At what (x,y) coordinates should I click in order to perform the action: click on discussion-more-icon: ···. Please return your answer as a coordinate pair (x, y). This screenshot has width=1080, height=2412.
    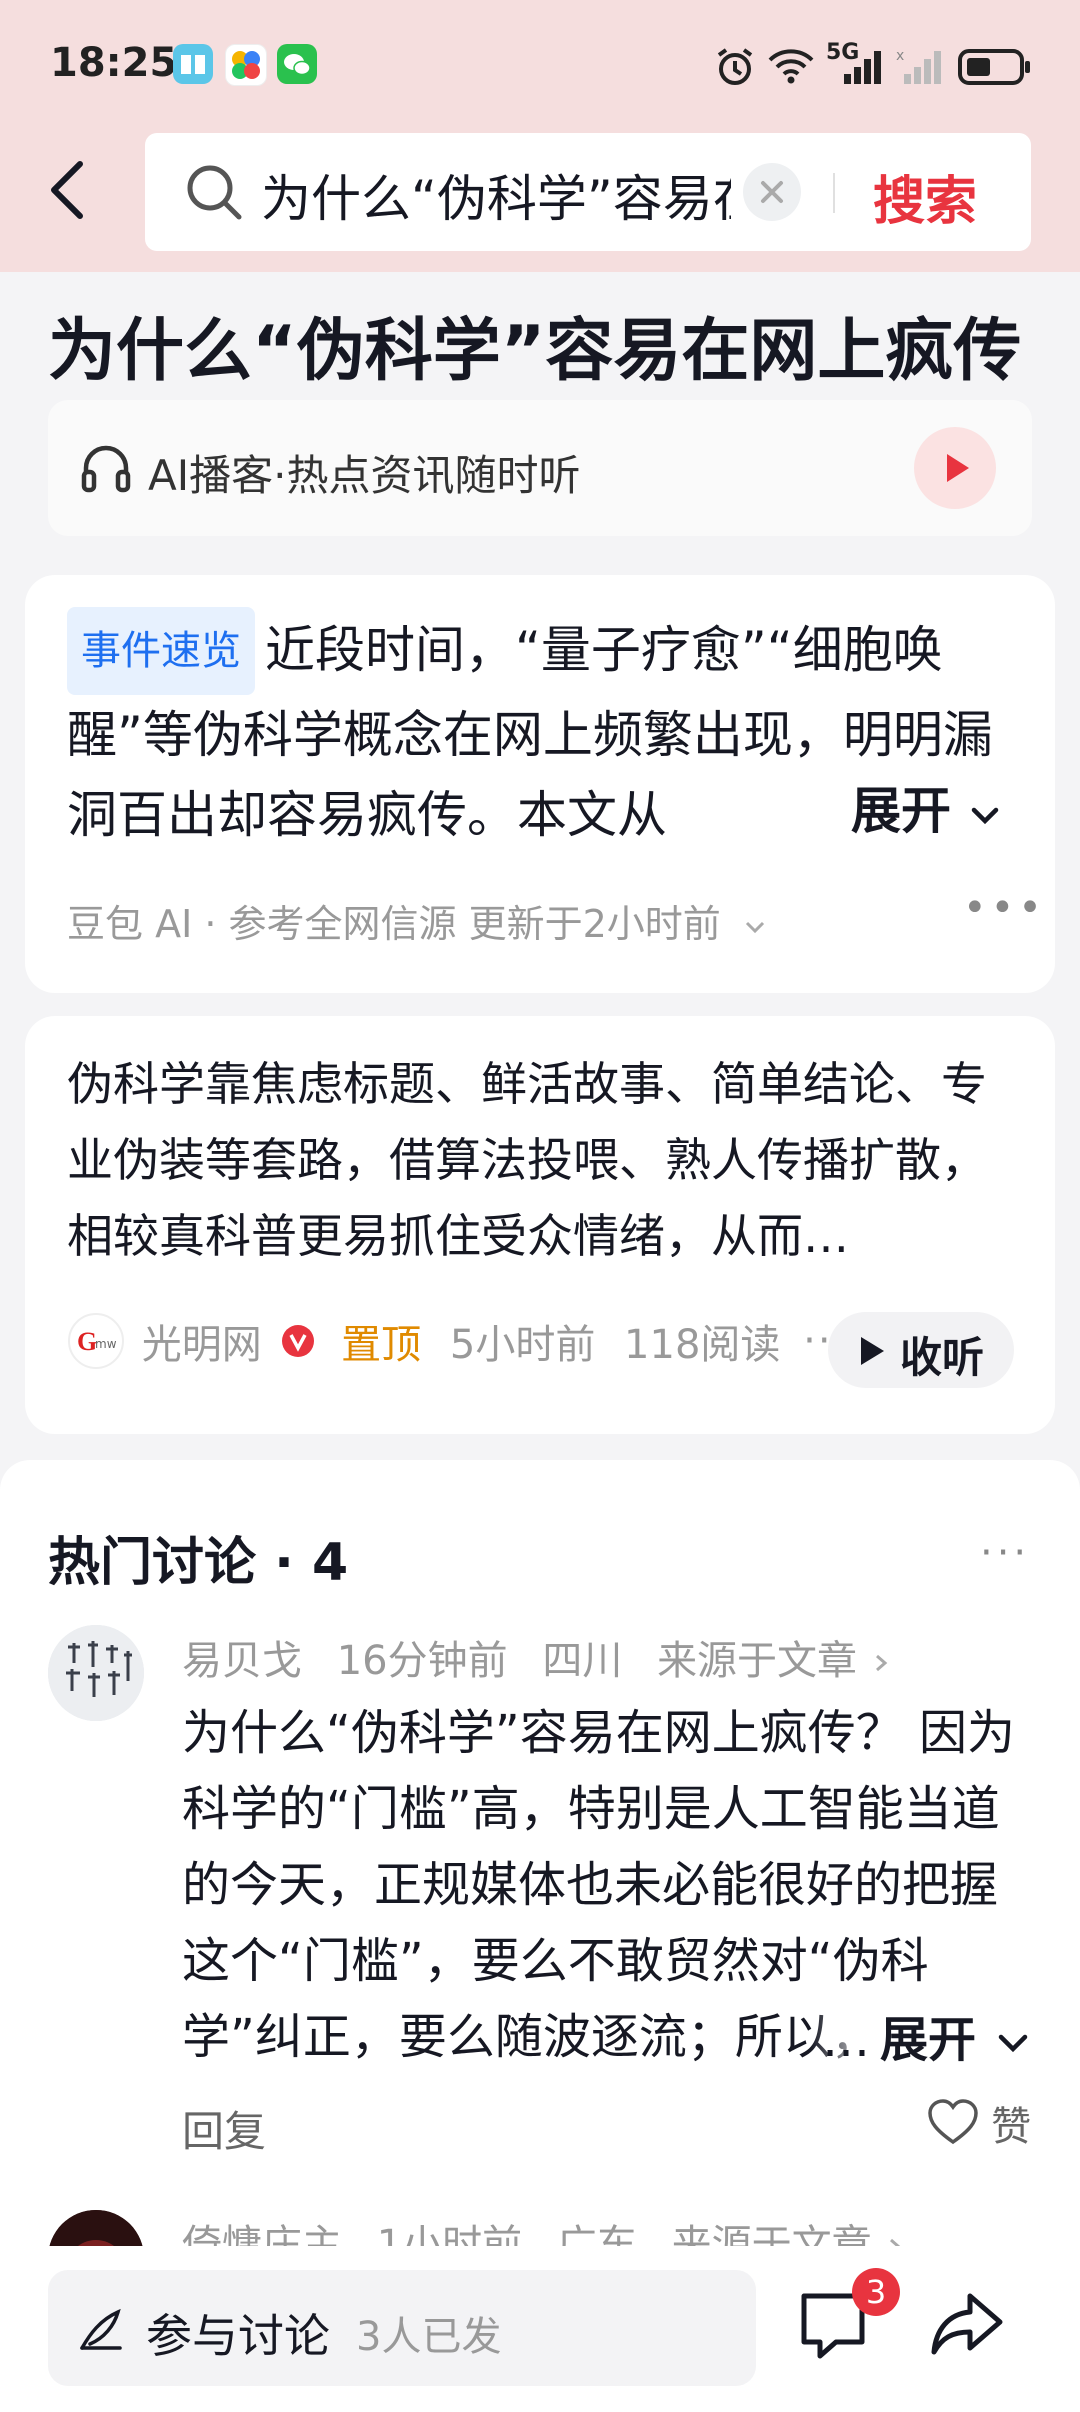
    Looking at the image, I should click on (1005, 1553).